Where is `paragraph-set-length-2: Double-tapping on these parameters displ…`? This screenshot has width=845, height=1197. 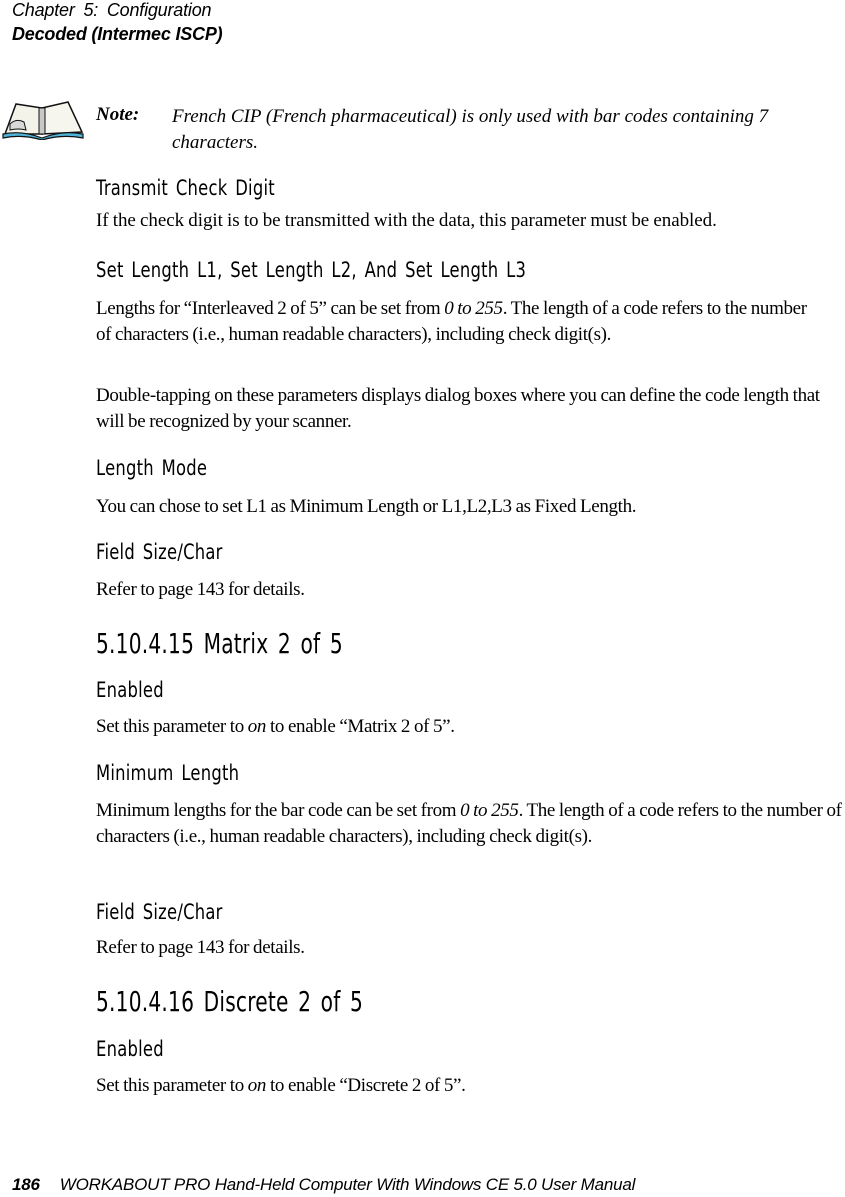
paragraph-set-length-2: Double-tapping on these parameters displ… is located at coordinates (458, 408).